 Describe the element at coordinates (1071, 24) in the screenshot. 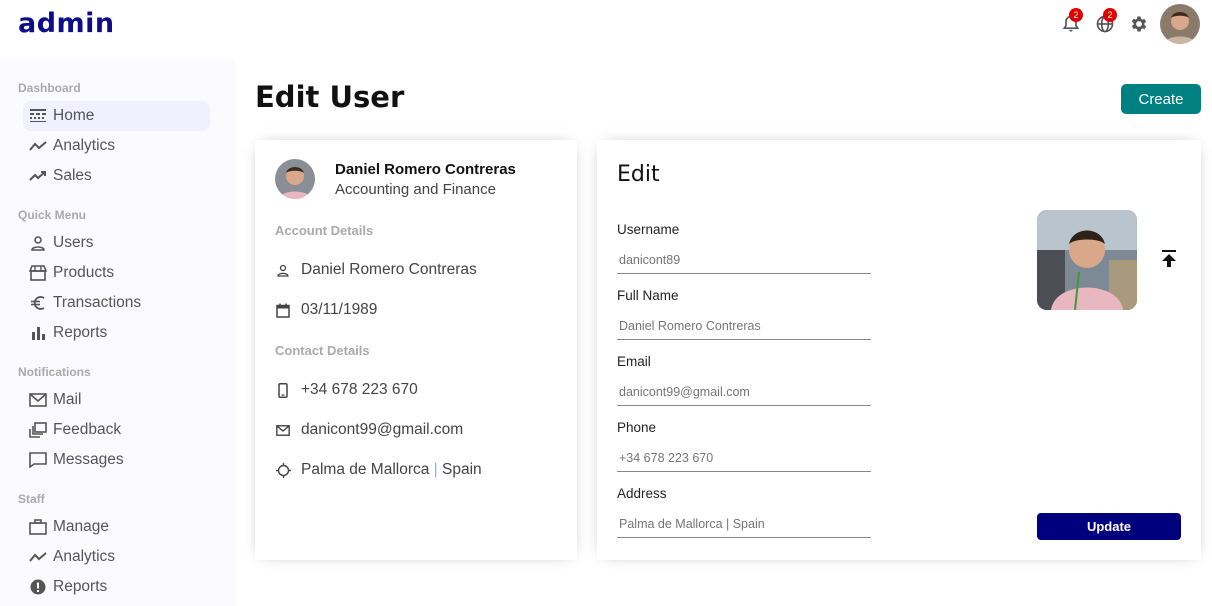

I see `notifications-button: 2` at that location.